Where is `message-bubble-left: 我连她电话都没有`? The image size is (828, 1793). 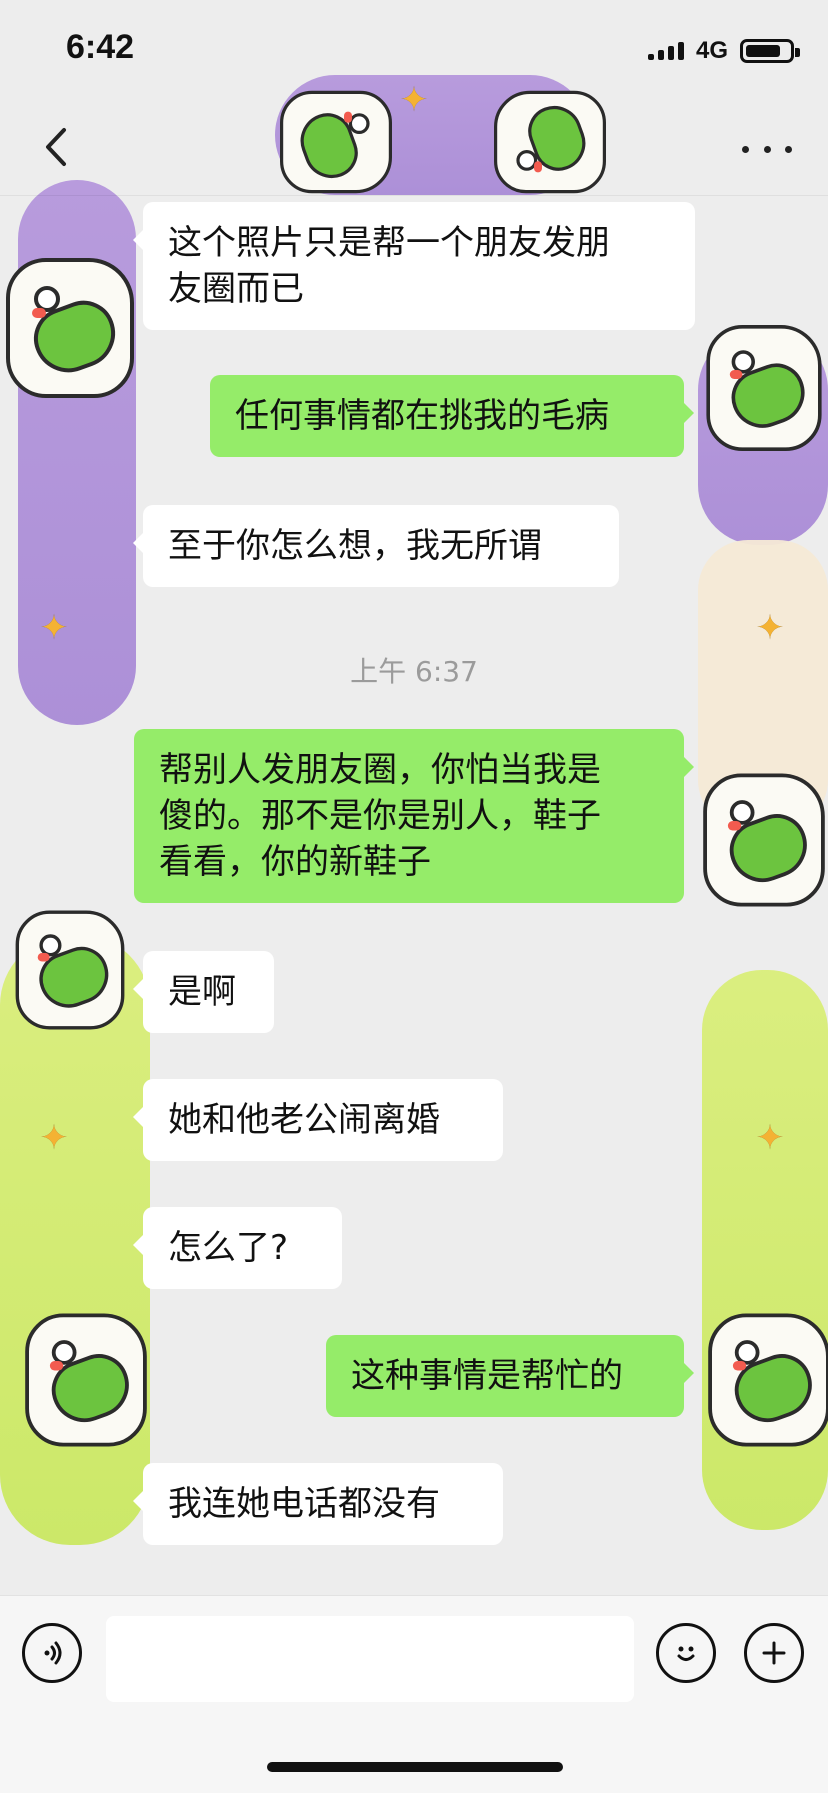
message-bubble-left: 我连她电话都没有 is located at coordinates (318, 1504).